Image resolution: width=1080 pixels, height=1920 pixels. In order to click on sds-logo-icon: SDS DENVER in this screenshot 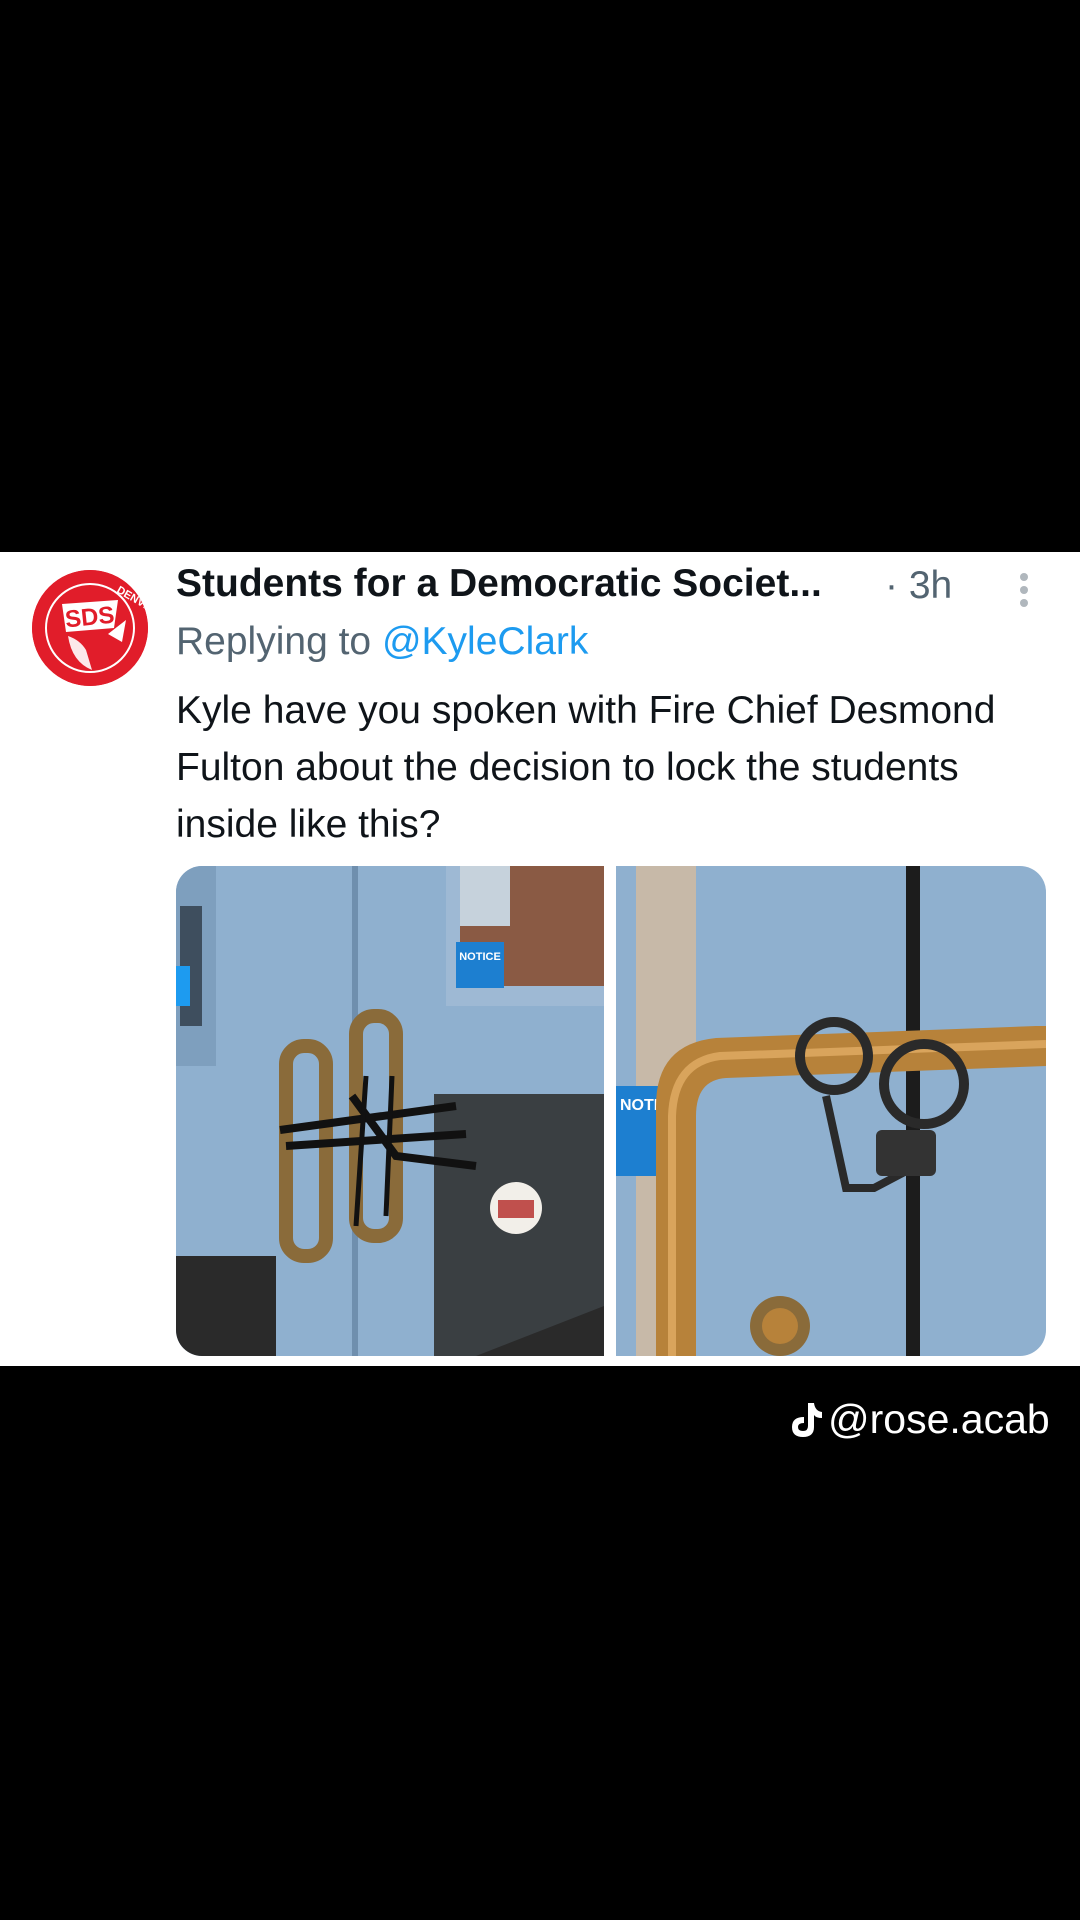, I will do `click(90, 628)`.